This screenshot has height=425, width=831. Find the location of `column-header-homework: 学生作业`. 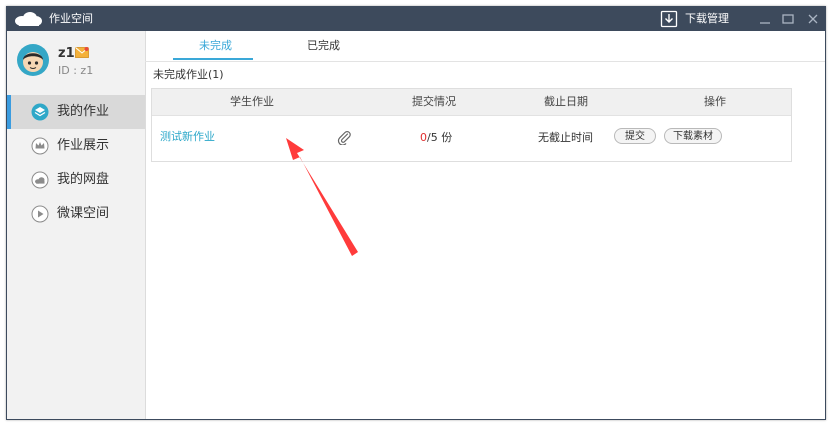

column-header-homework: 学生作业 is located at coordinates (252, 101).